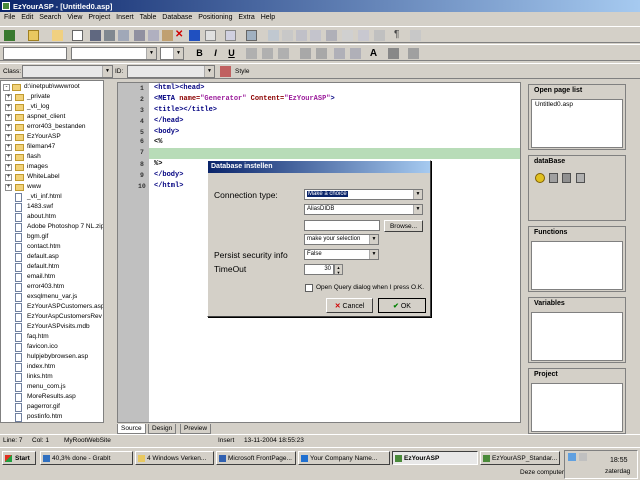  I want to click on menu-table: Table, so click(148, 17).